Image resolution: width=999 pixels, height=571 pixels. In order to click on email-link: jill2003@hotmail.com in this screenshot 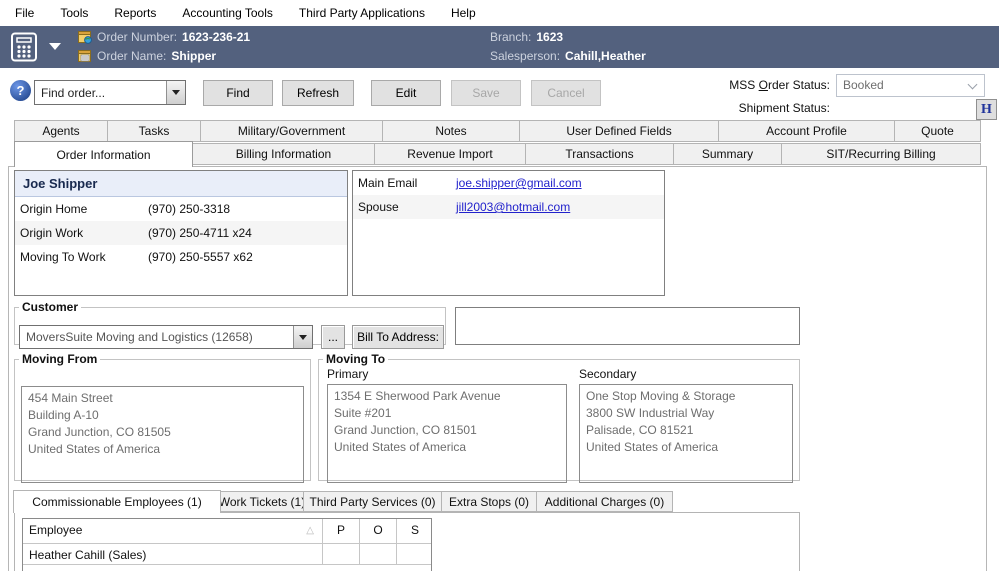, I will do `click(513, 207)`.